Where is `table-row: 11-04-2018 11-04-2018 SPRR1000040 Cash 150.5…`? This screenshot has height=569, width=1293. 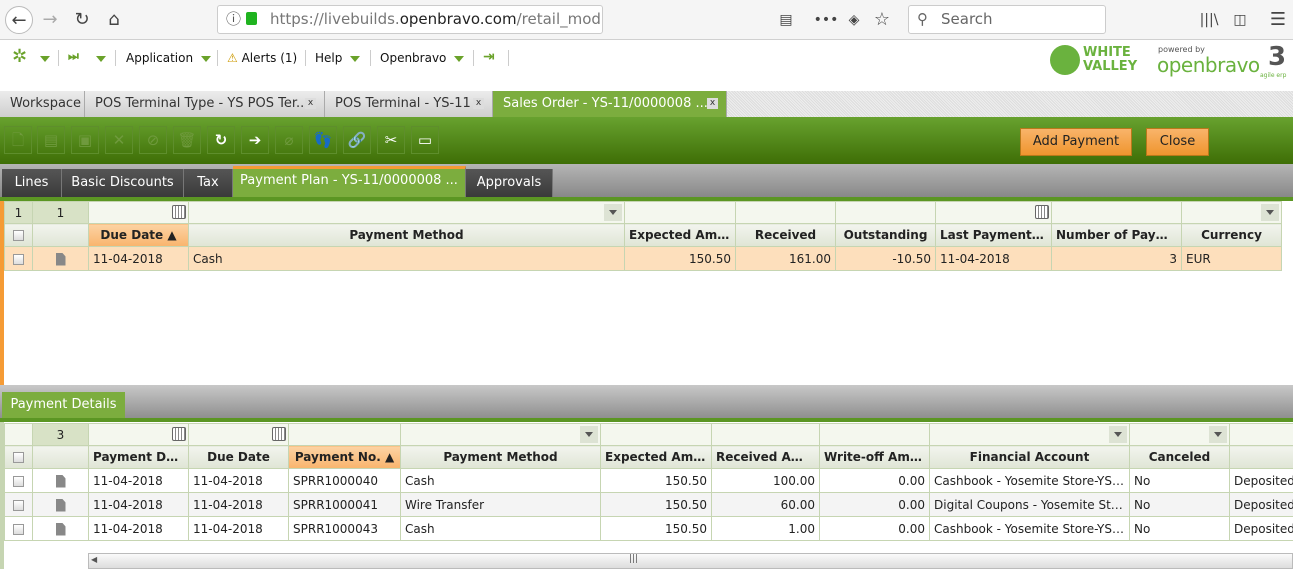
table-row: 11-04-2018 11-04-2018 SPRR1000040 Cash 150.5… is located at coordinates (648, 480).